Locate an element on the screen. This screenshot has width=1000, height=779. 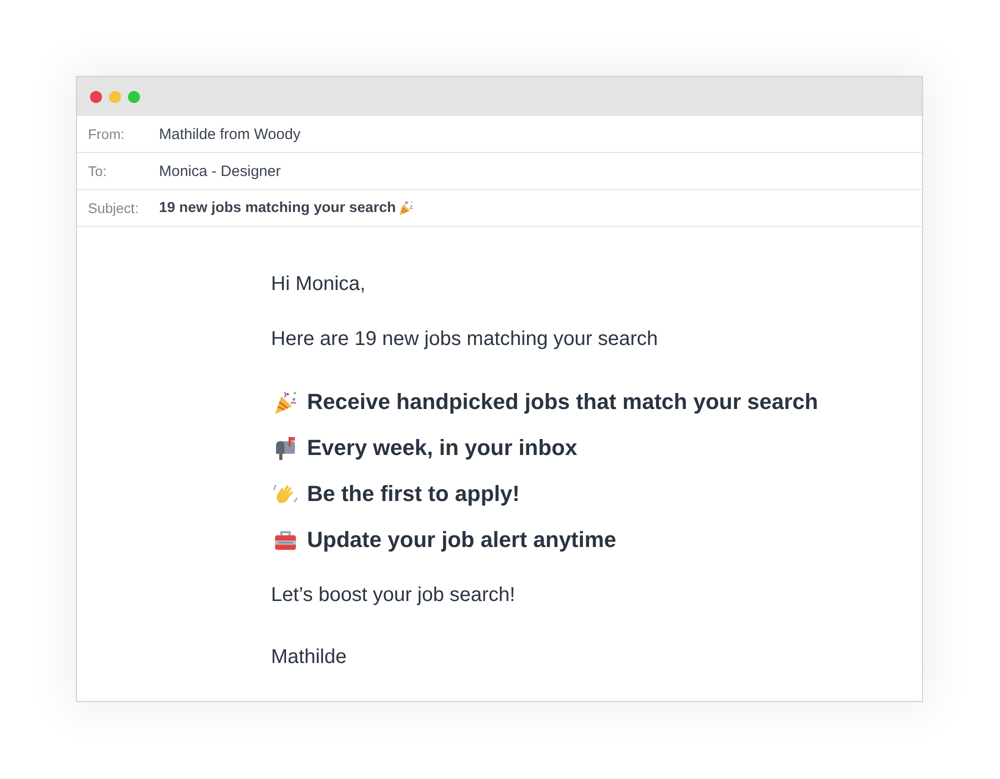
header-label: To: is located at coordinates (98, 171).